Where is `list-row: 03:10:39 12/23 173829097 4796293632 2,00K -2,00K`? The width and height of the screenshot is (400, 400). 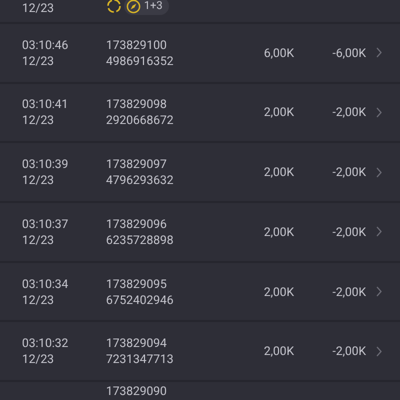 list-row: 03:10:39 12/23 173829097 4796293632 2,00K -2,00K is located at coordinates (200, 172).